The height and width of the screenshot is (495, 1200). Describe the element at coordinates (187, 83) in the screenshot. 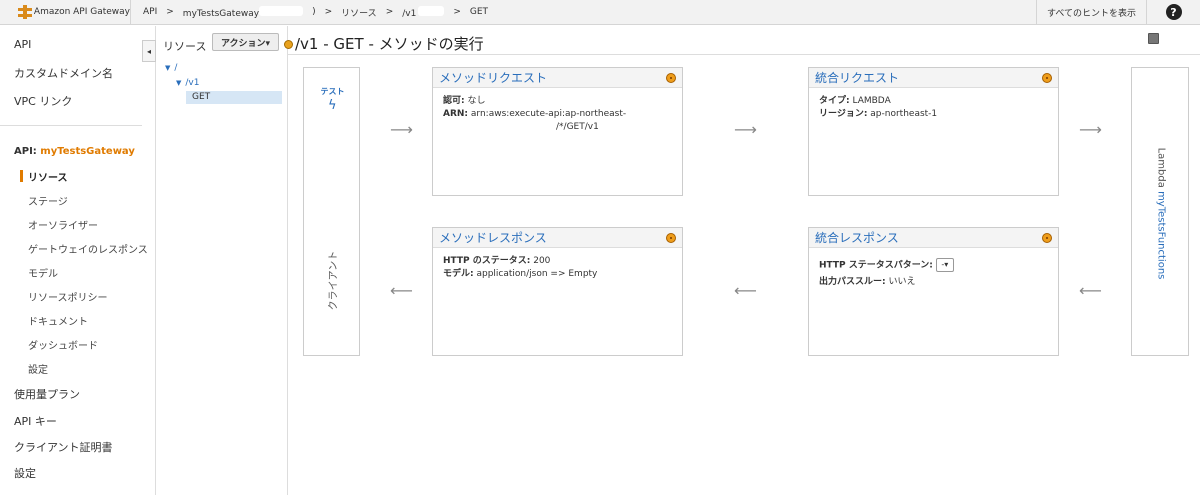

I see `tree-item-v1: ▼/v1` at that location.